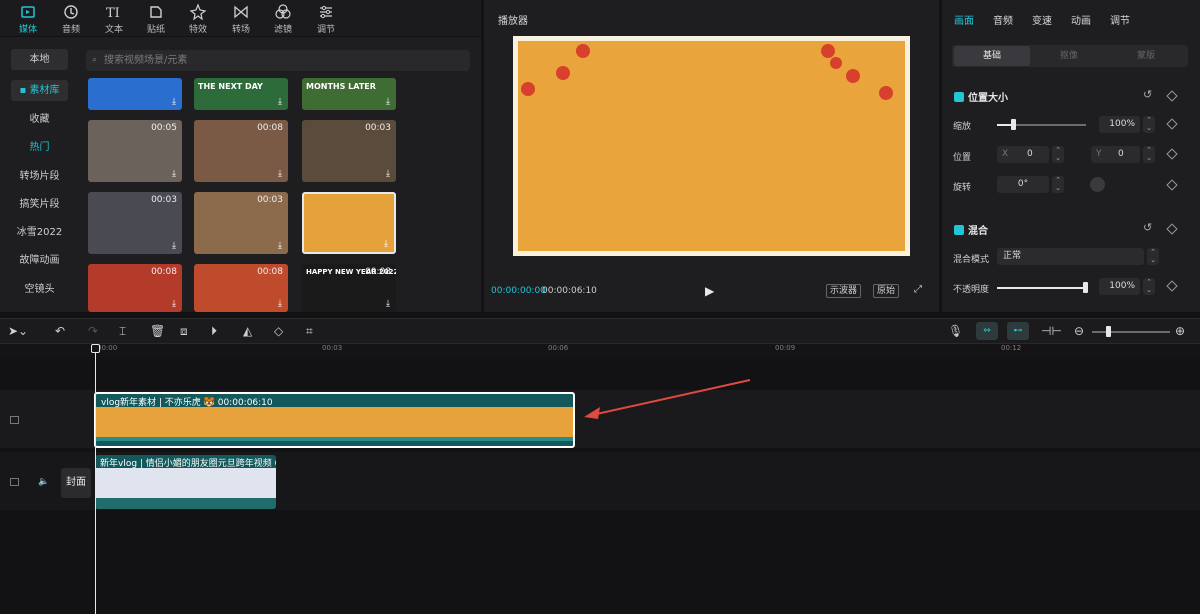  Describe the element at coordinates (1079, 331) in the screenshot. I see `zoom-out-icon: ⊖` at that location.